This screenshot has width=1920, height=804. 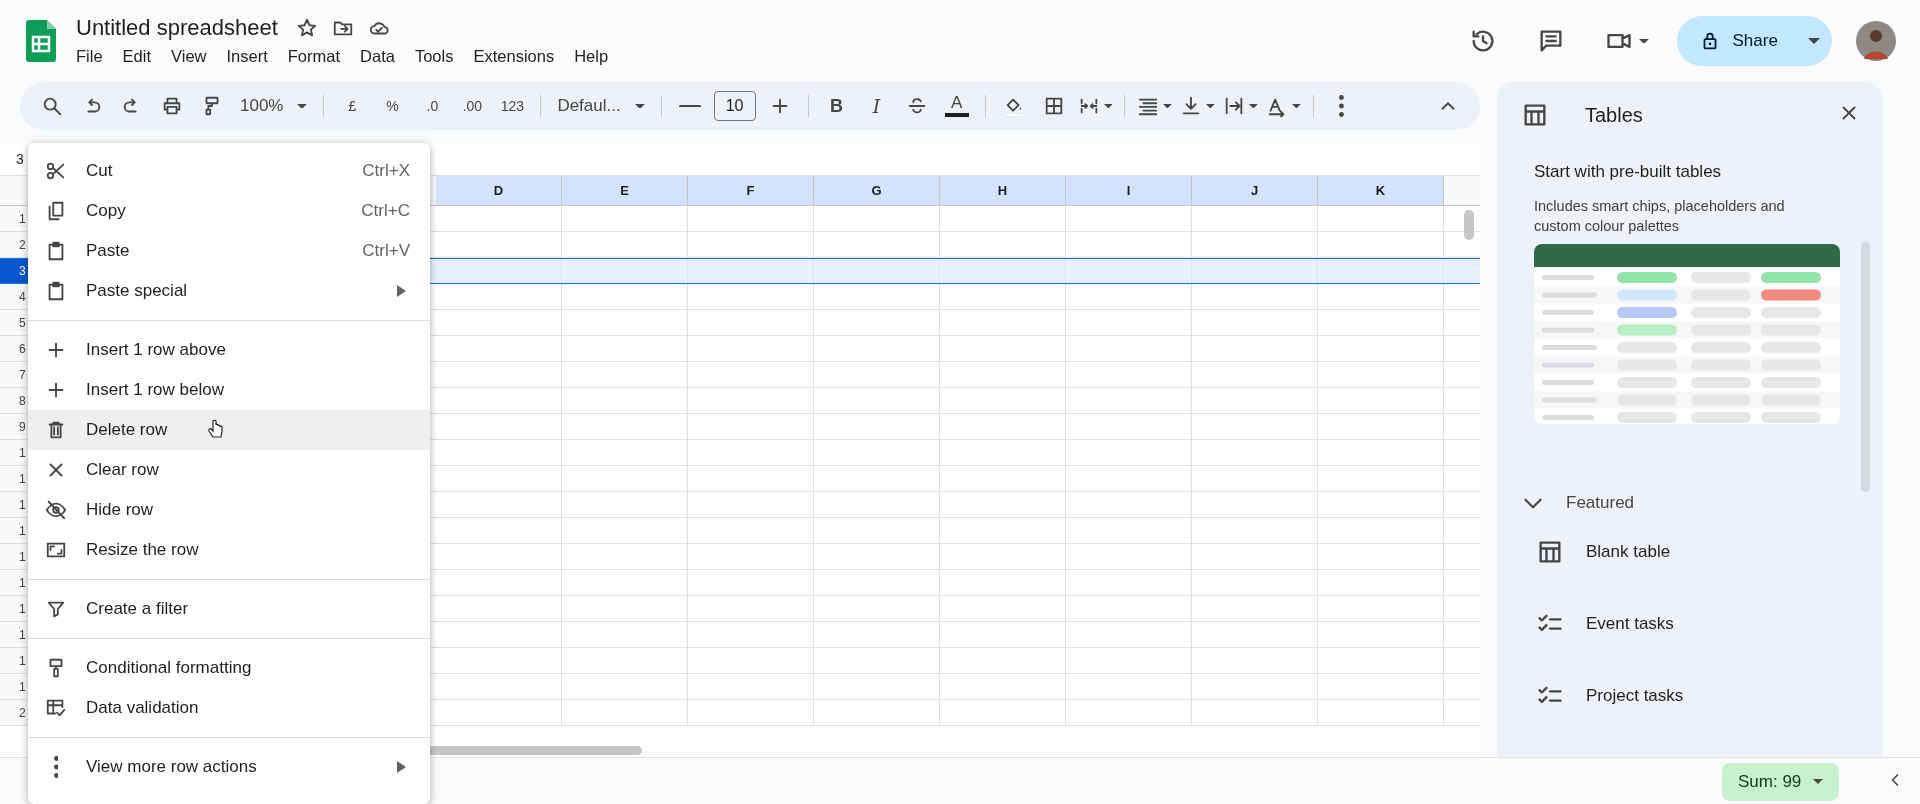 What do you see at coordinates (1129, 190) in the screenshot?
I see `column-header: I` at bounding box center [1129, 190].